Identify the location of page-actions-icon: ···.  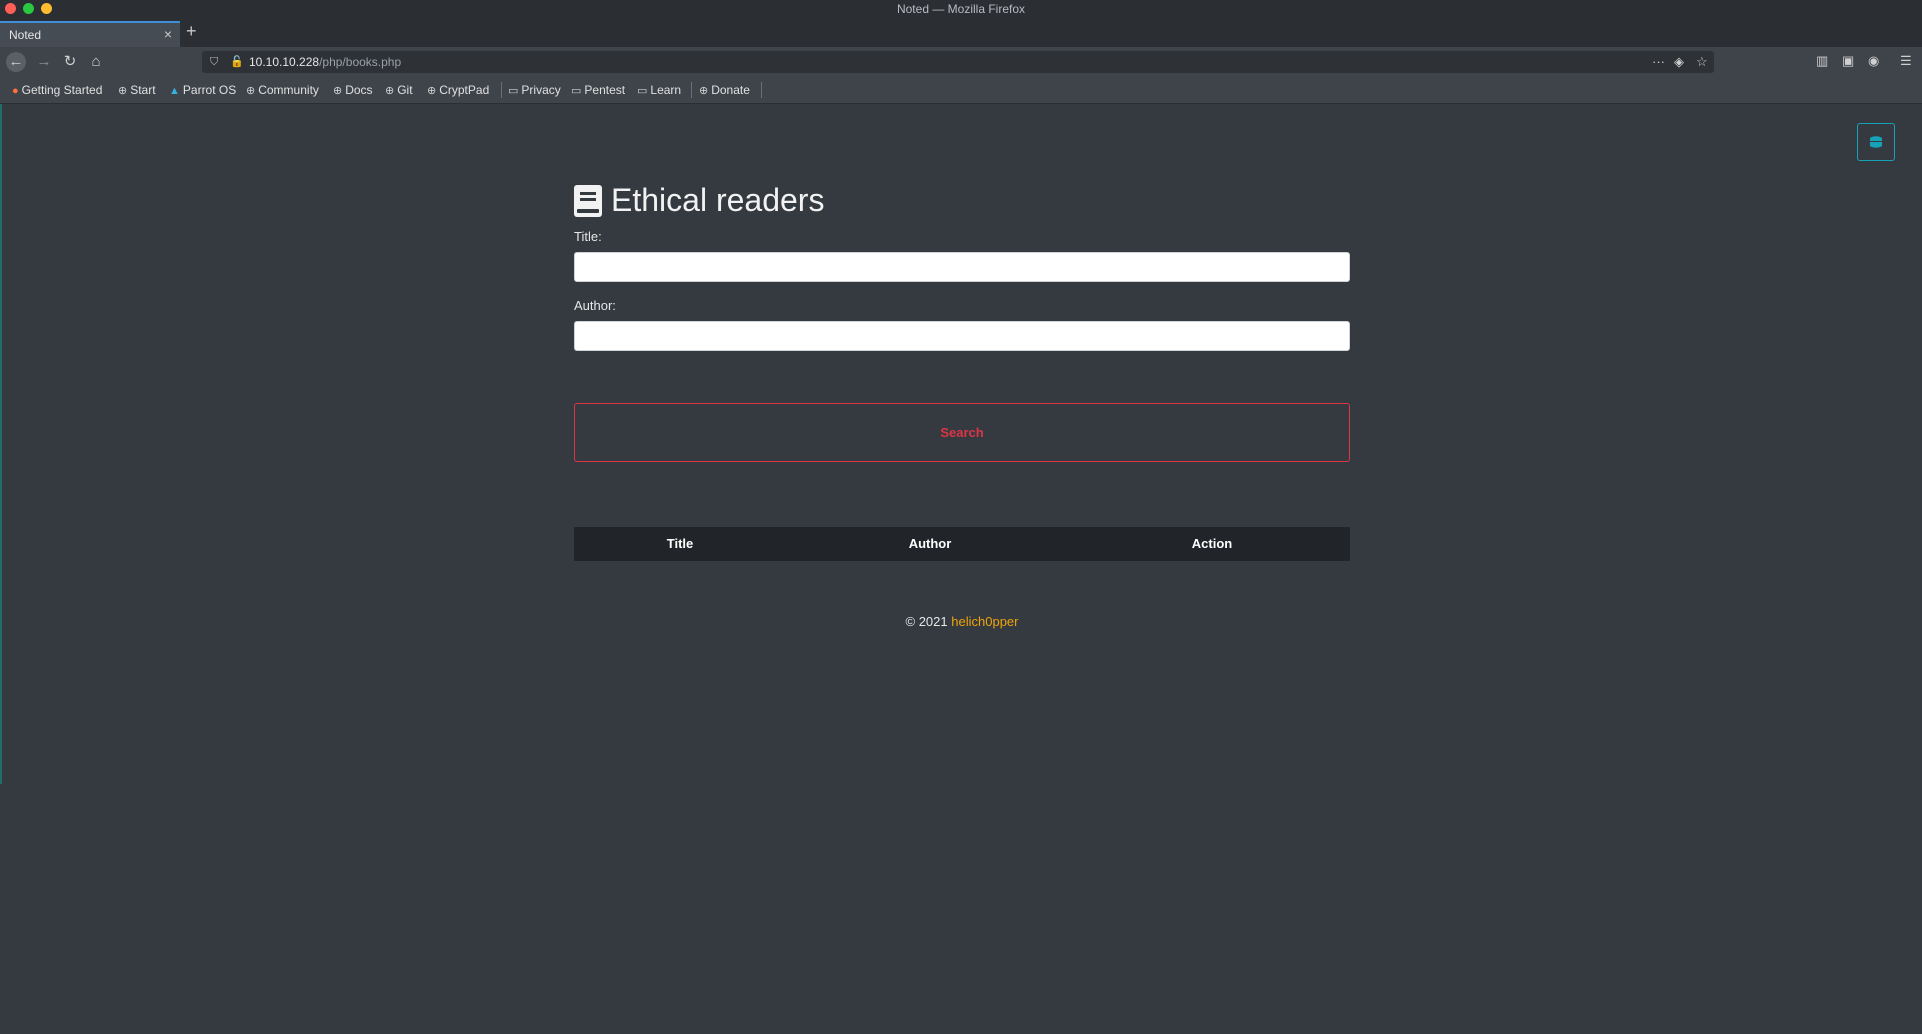
(1658, 62).